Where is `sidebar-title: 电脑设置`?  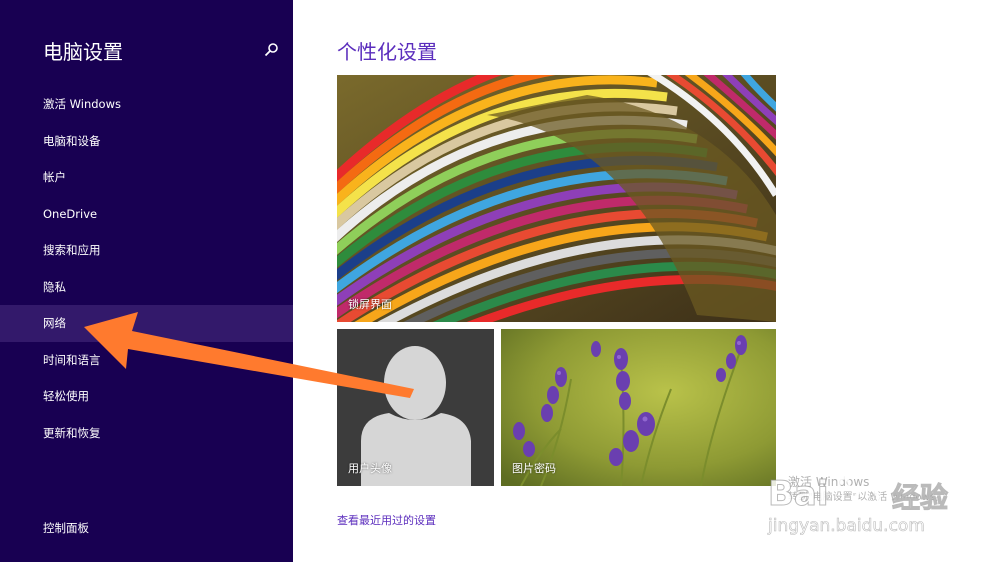
sidebar-title: 电脑设置 is located at coordinates (83, 52).